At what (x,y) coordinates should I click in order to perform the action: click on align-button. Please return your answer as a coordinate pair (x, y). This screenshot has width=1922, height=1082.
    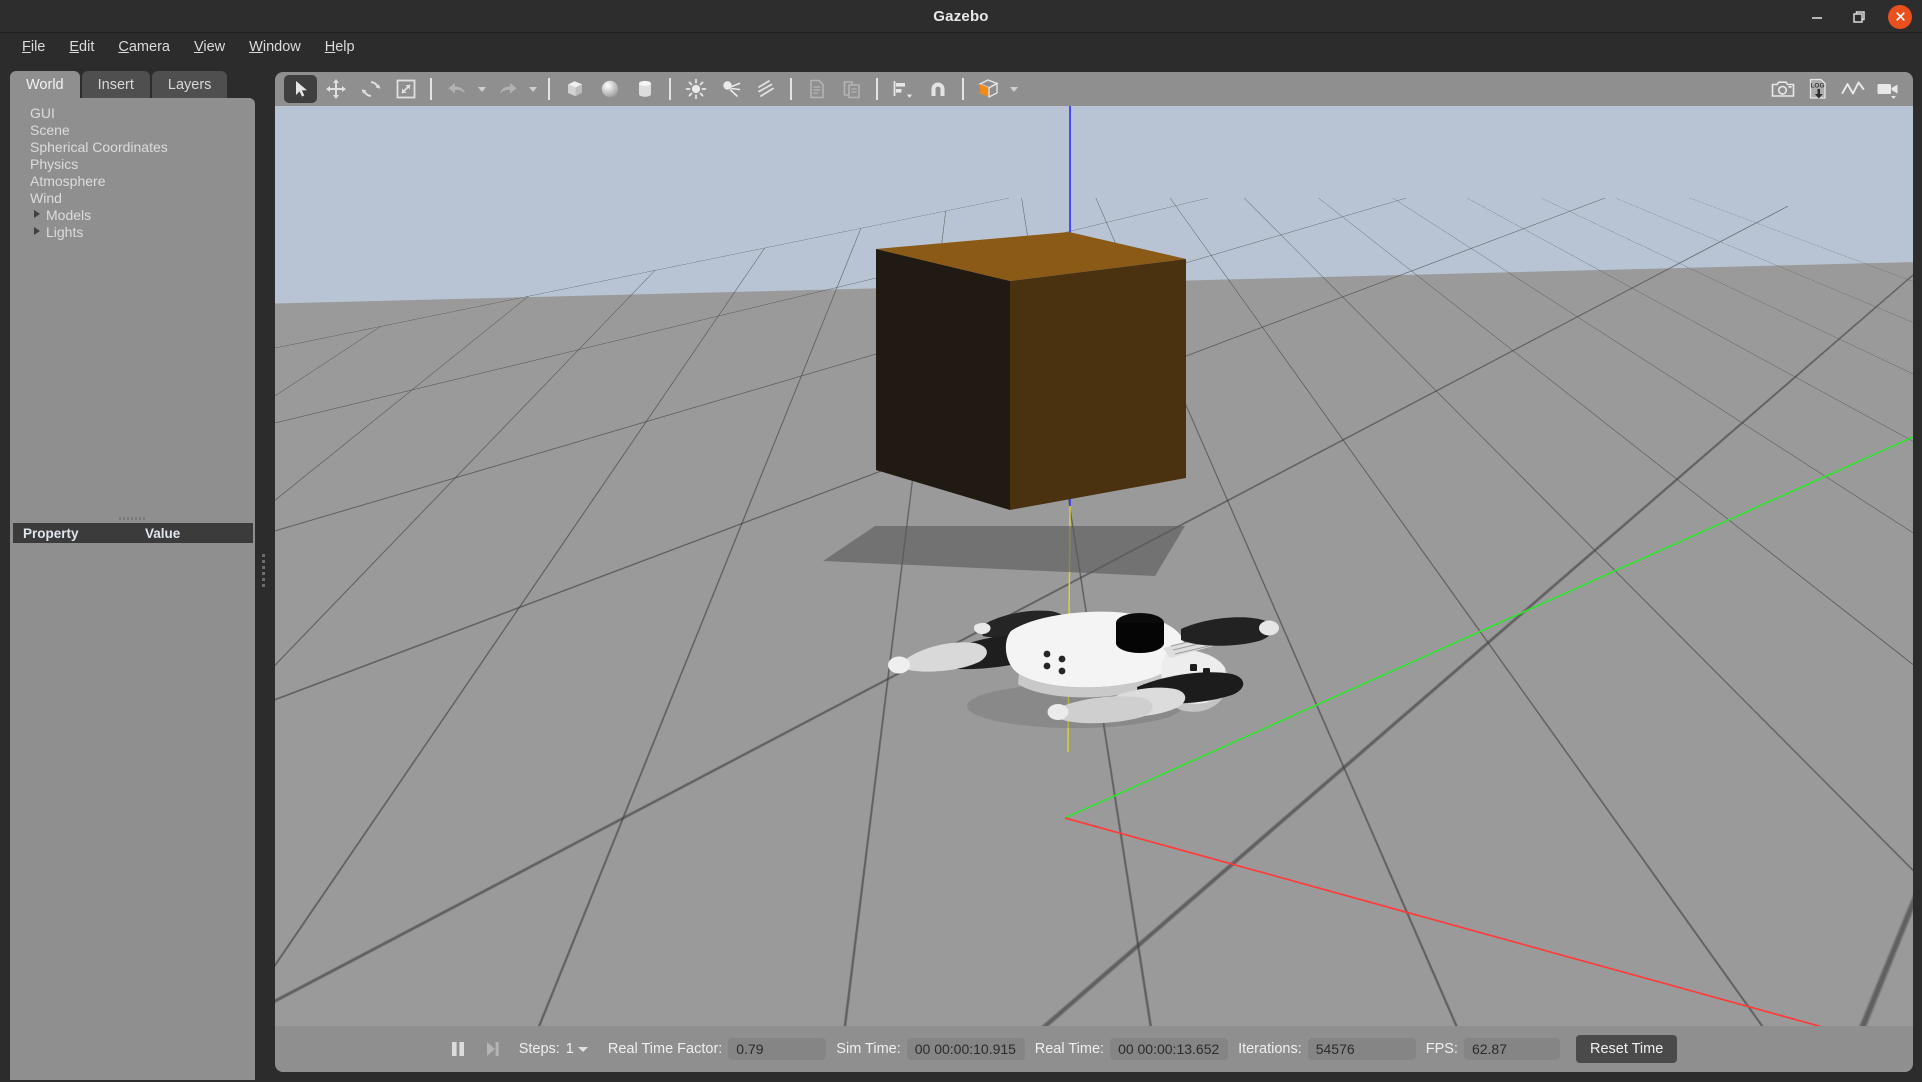
    Looking at the image, I should click on (902, 89).